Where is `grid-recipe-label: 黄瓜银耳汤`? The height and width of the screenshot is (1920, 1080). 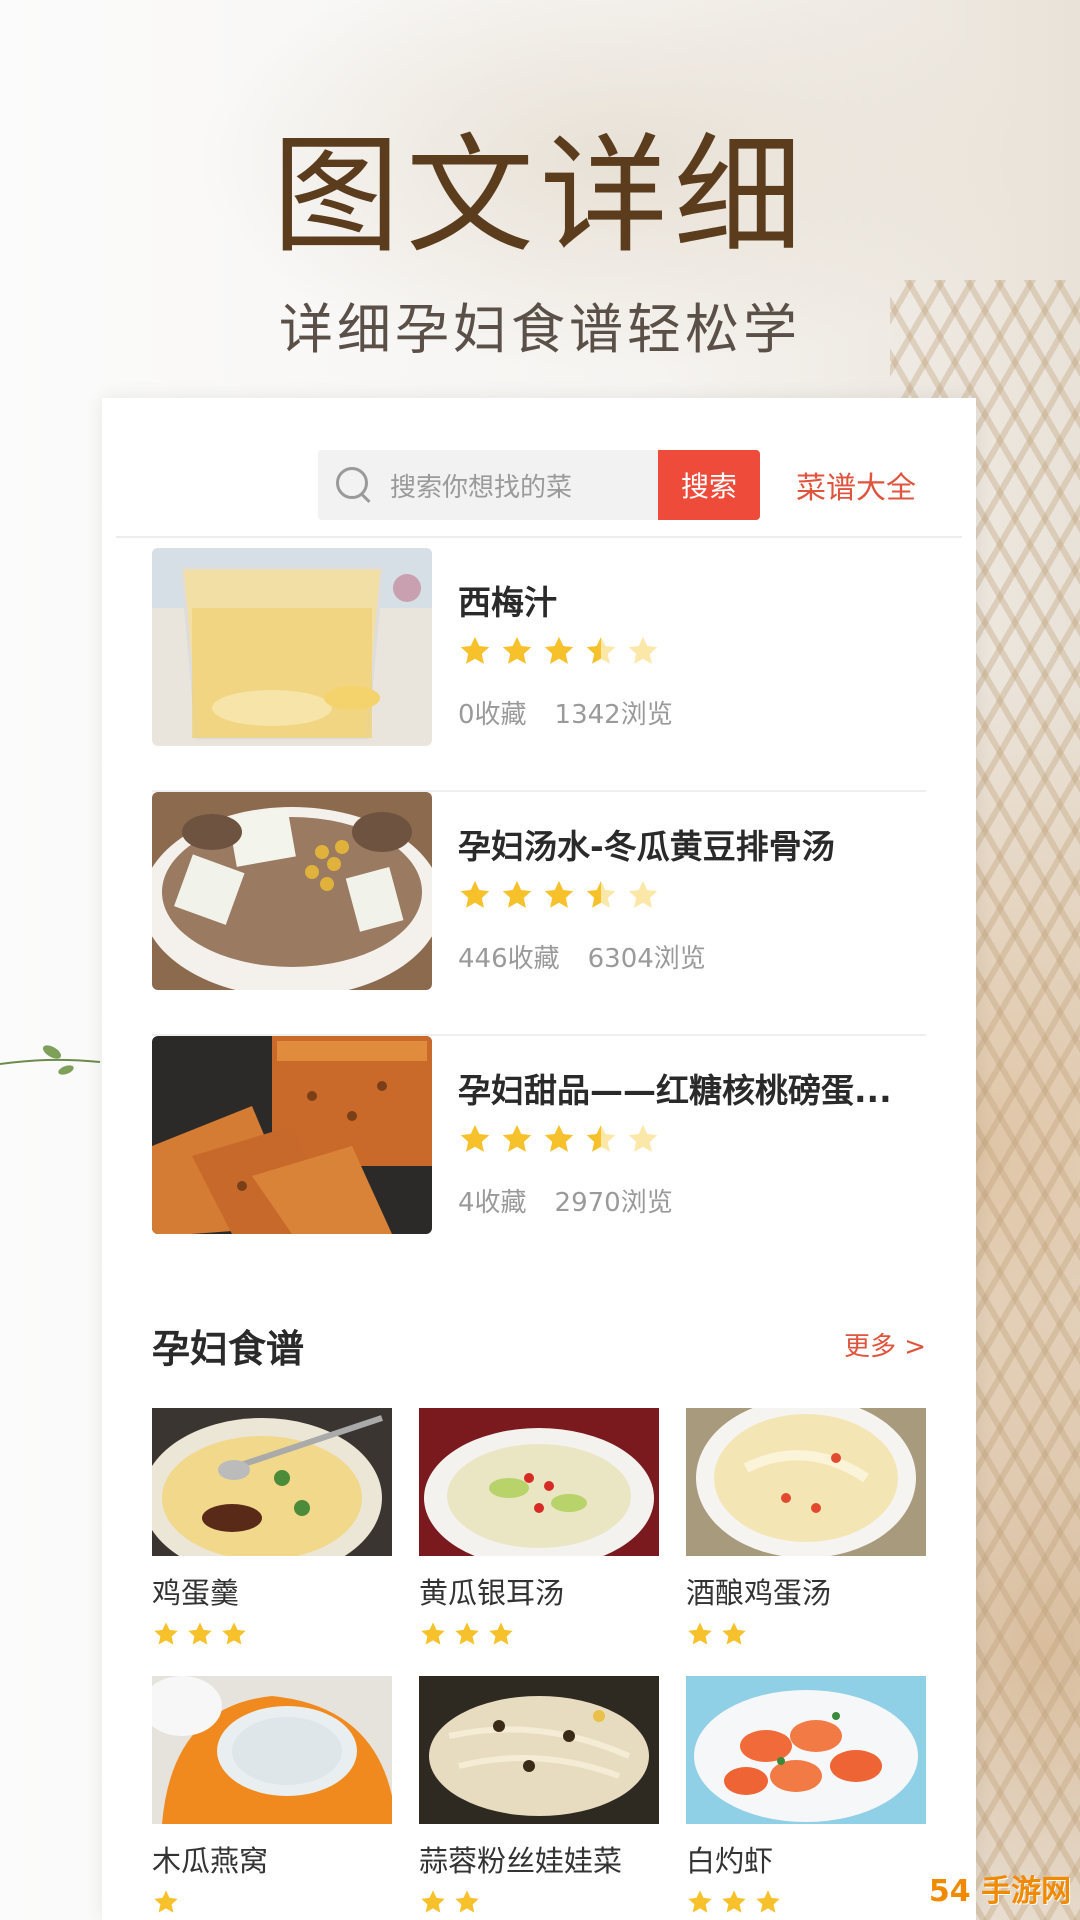
grid-recipe-label: 黄瓜银耳汤 is located at coordinates (492, 1593).